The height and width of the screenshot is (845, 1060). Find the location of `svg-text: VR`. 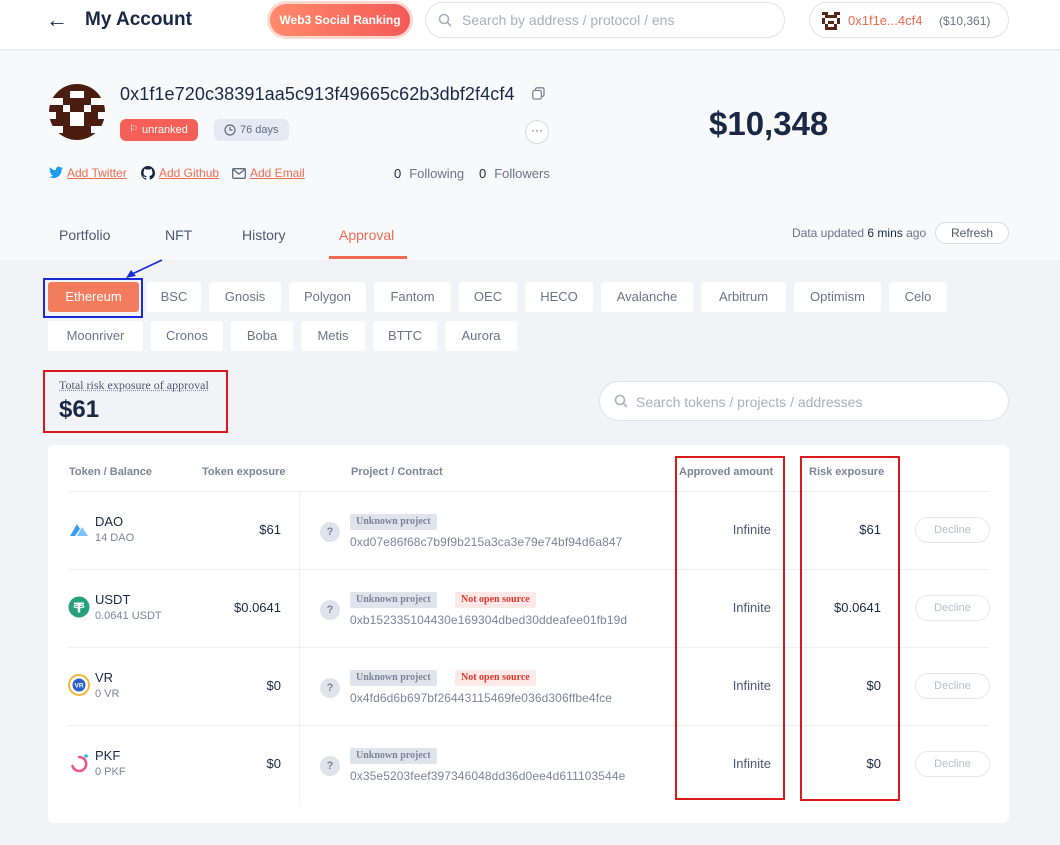

svg-text: VR is located at coordinates (78, 686).